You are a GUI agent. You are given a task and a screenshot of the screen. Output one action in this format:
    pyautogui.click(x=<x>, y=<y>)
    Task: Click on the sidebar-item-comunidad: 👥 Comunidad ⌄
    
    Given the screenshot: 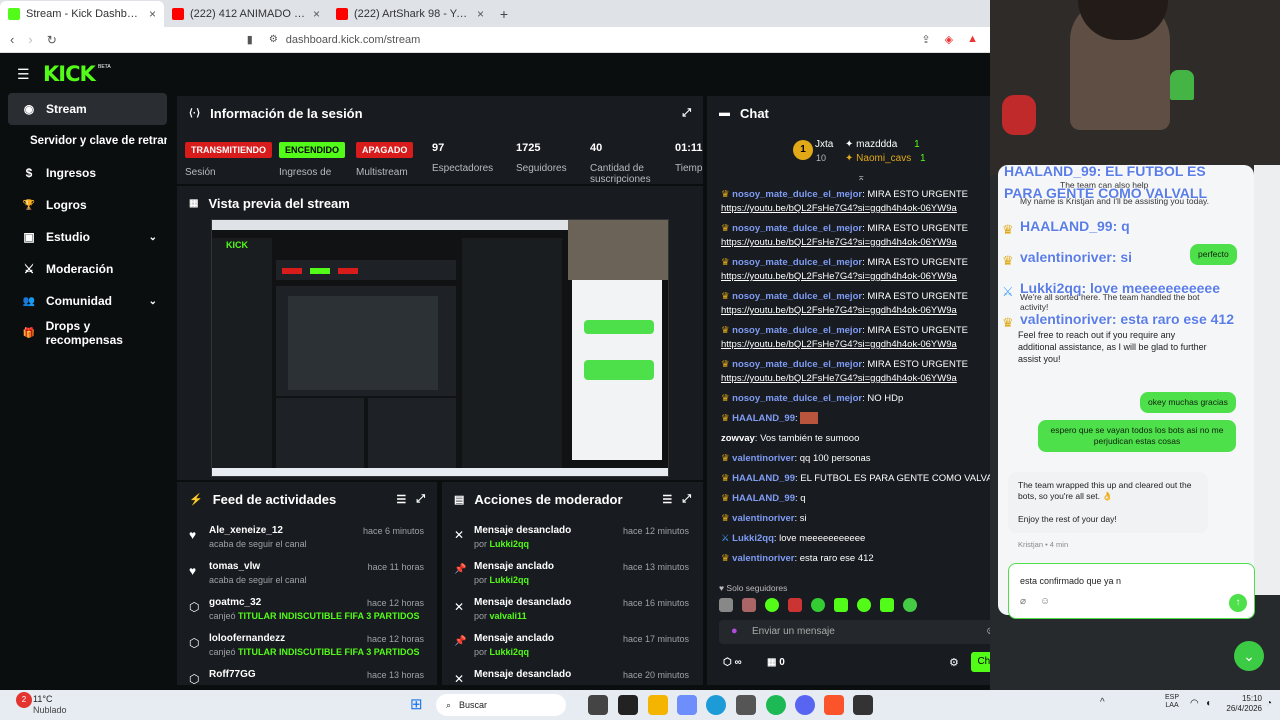 What is the action you would take?
    pyautogui.click(x=87, y=301)
    